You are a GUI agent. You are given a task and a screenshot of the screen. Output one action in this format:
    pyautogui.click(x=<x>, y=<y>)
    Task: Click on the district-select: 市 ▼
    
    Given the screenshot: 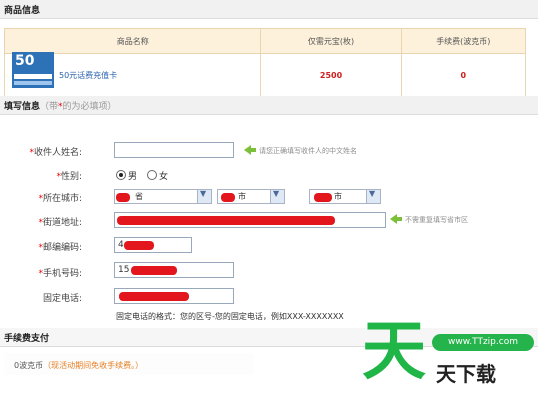 What is the action you would take?
    pyautogui.click(x=345, y=196)
    